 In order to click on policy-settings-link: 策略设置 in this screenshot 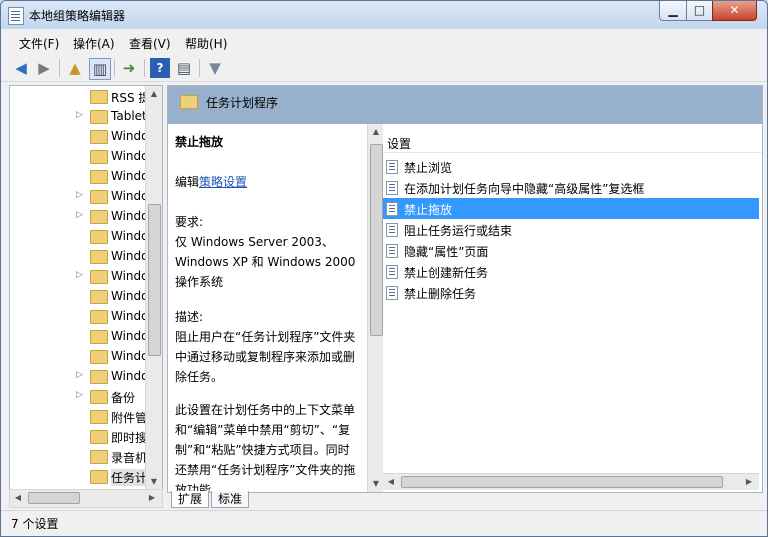, I will do `click(223, 182)`.